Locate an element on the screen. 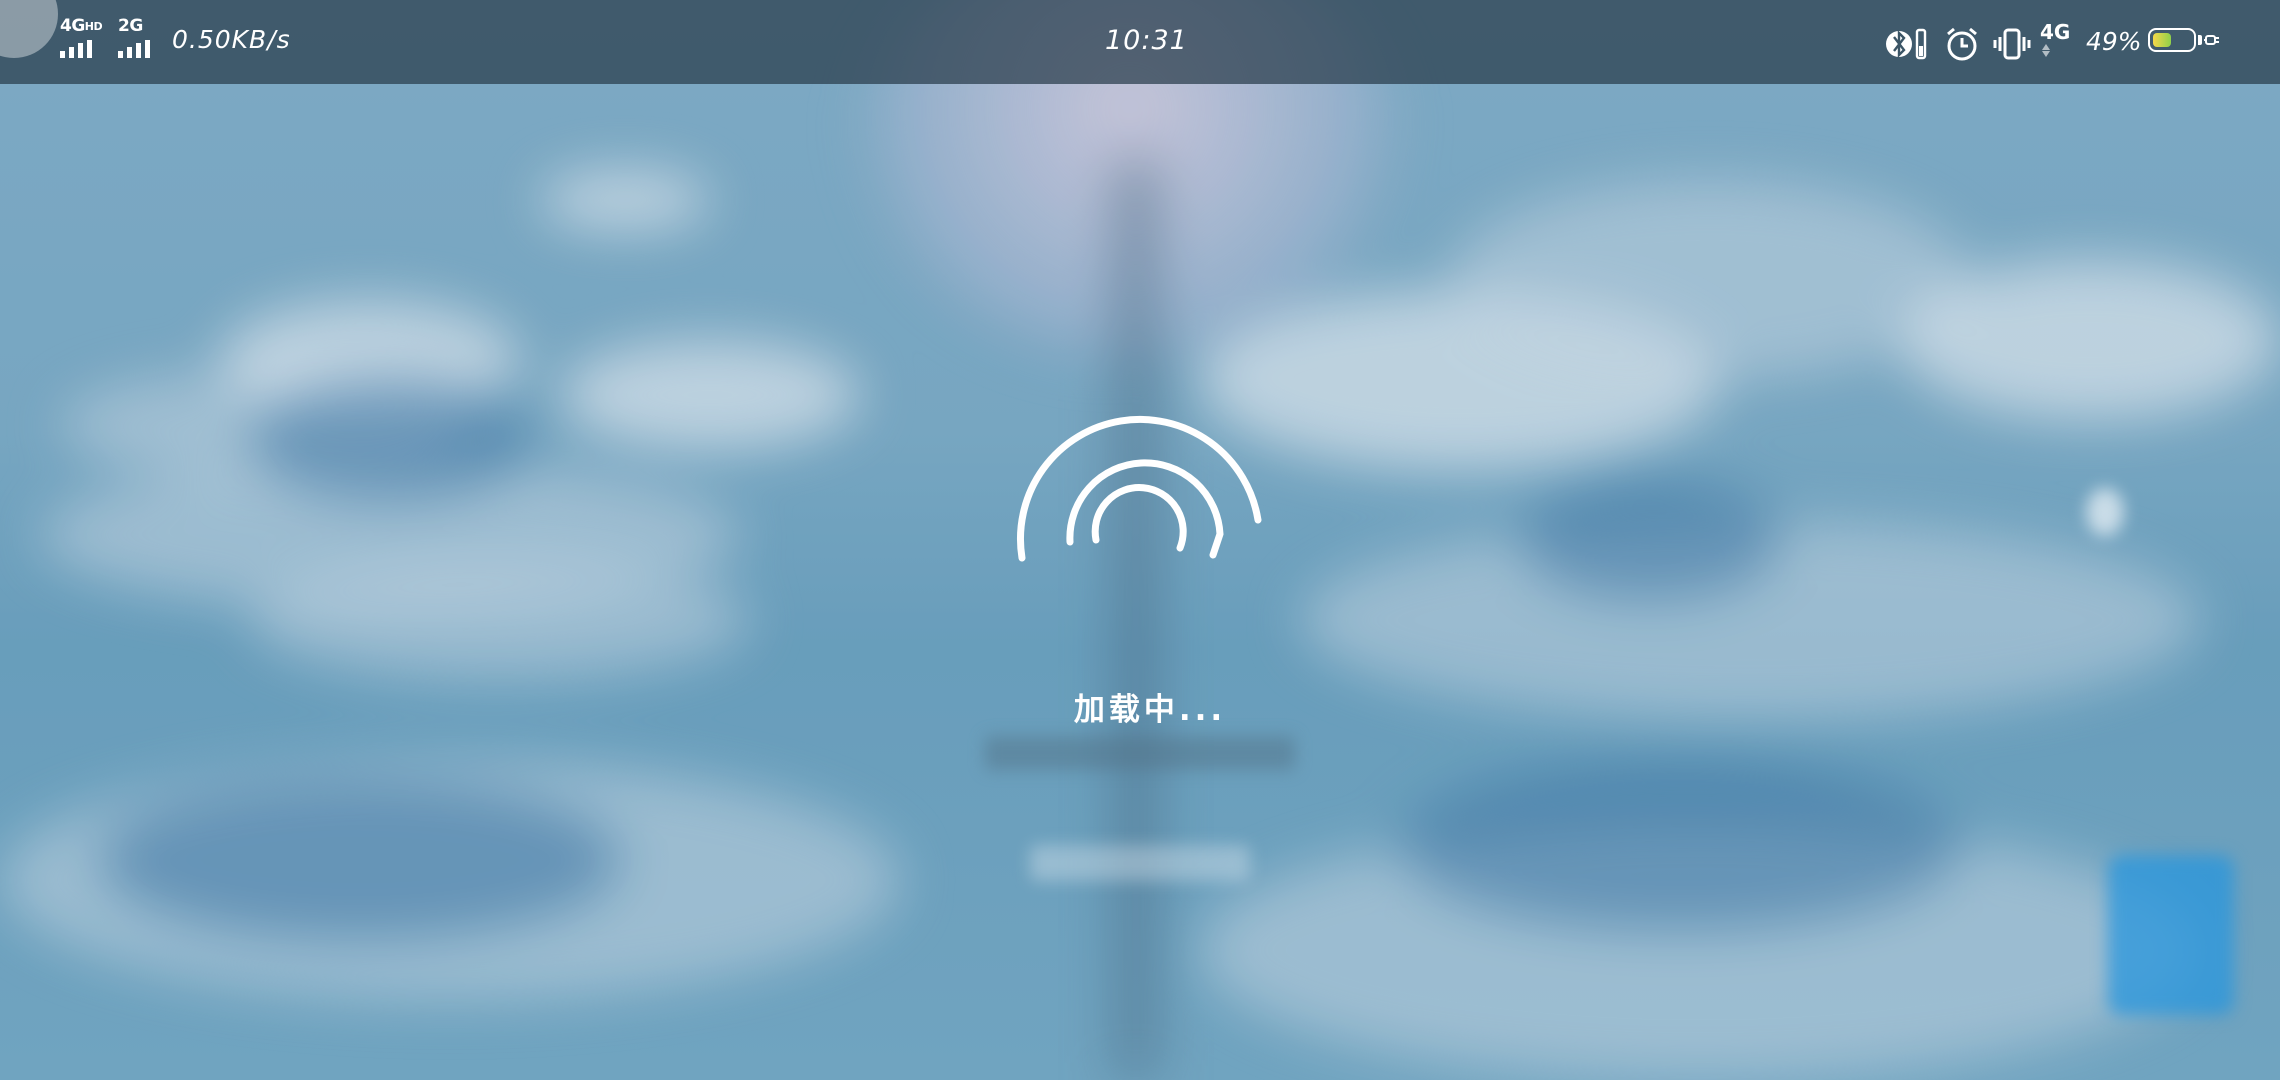  blurred-side-icon is located at coordinates (2105, 512).